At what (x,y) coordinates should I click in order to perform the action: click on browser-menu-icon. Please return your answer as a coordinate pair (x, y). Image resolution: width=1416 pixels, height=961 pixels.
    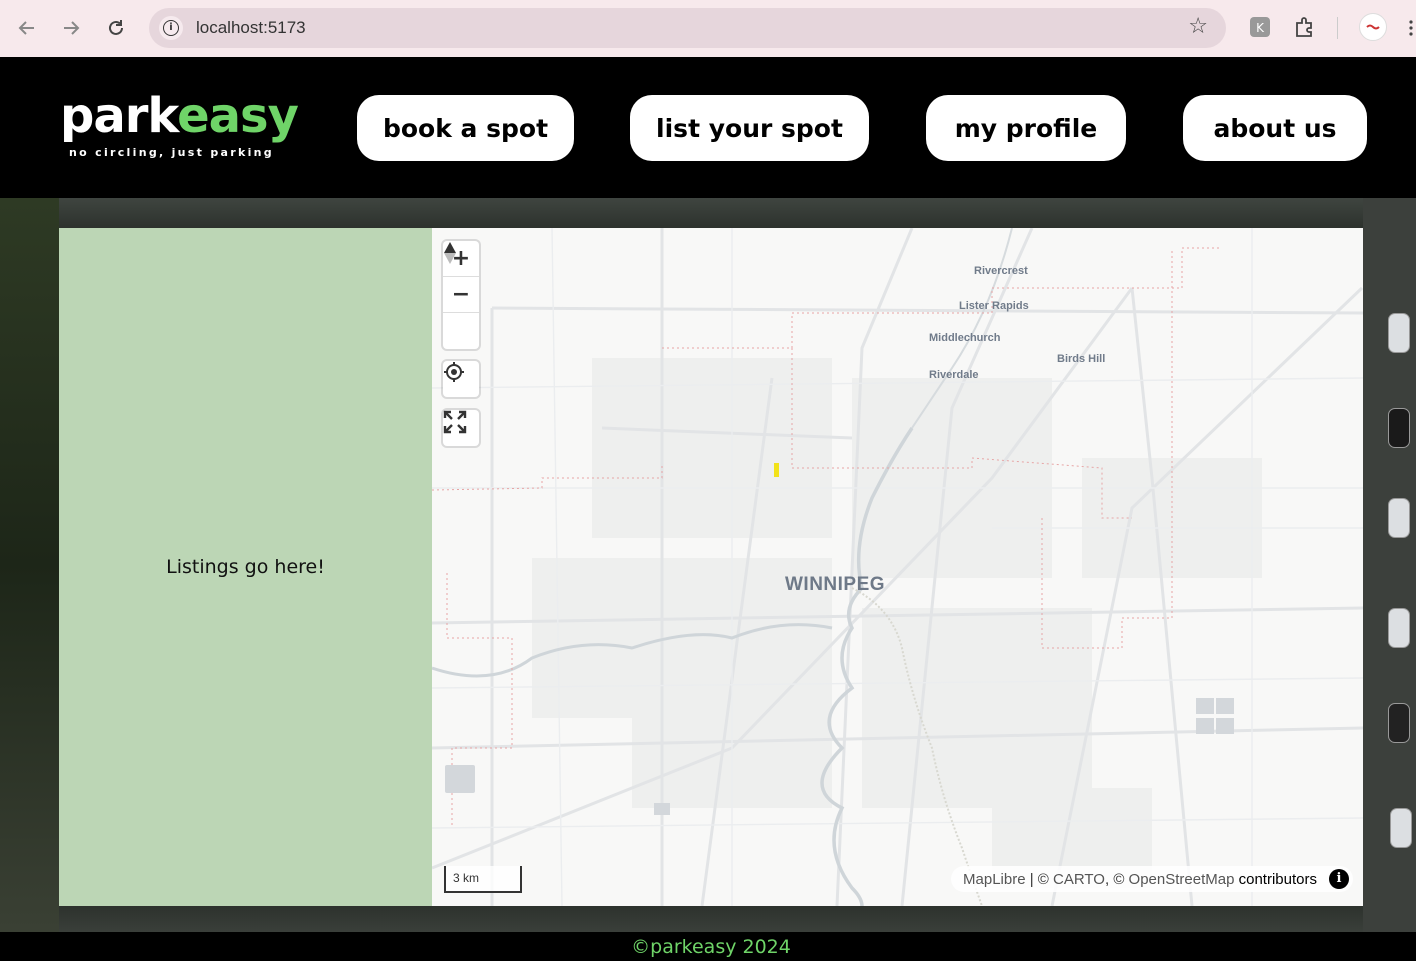
    Looking at the image, I should click on (1411, 31).